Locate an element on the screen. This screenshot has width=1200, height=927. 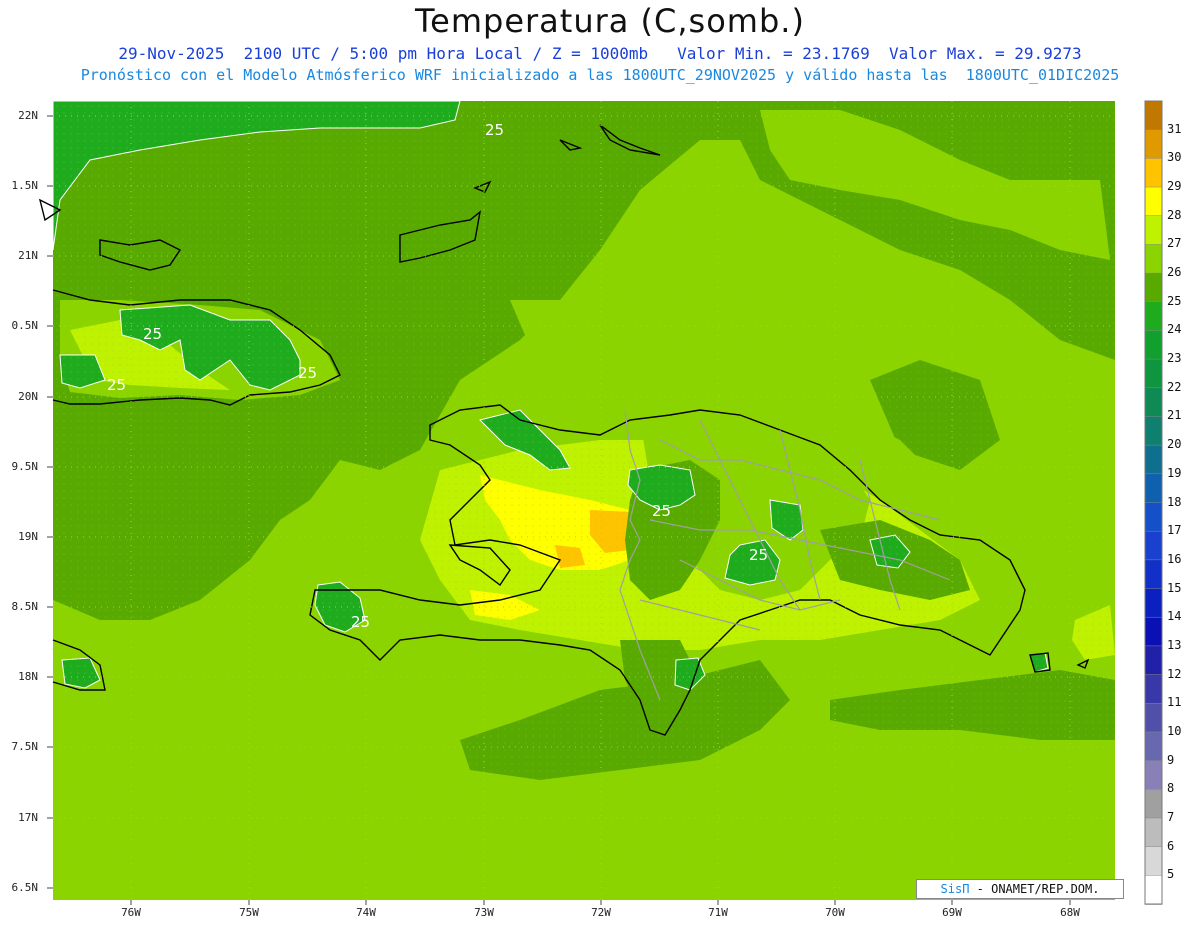
colorbar-label: 21 is located at coordinates (1174, 415).